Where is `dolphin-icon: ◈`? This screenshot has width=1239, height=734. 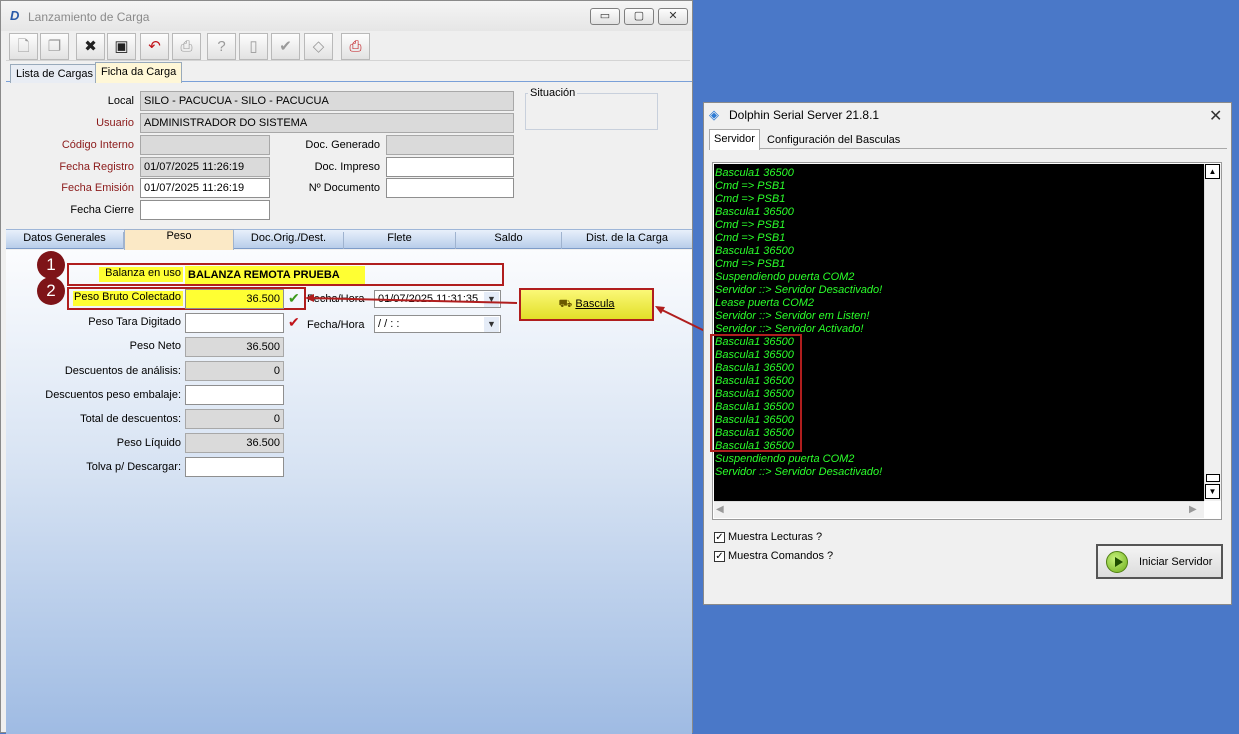
dolphin-icon: ◈ is located at coordinates (714, 114).